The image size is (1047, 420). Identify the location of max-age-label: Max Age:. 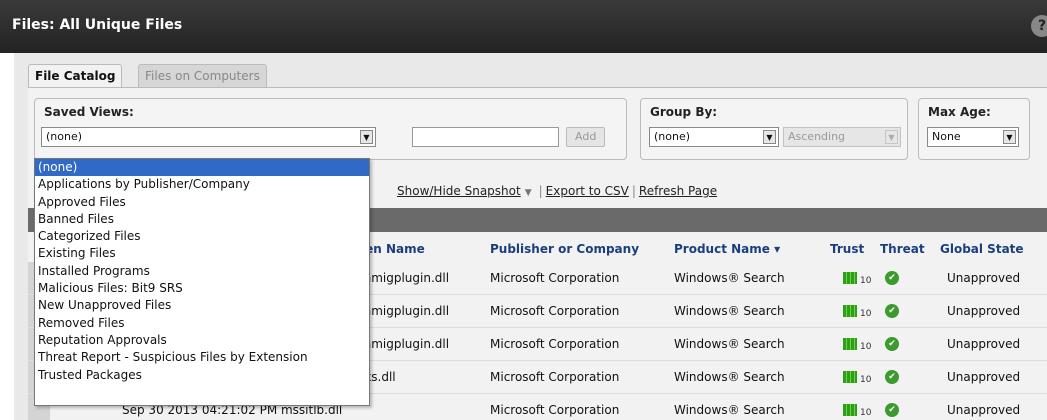
(959, 112).